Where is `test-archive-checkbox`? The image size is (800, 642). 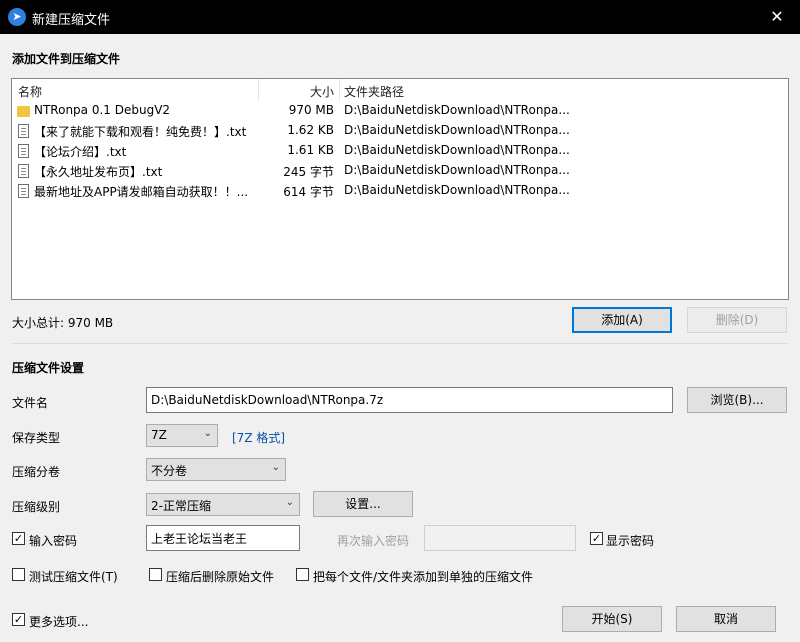
test-archive-checkbox is located at coordinates (18, 574).